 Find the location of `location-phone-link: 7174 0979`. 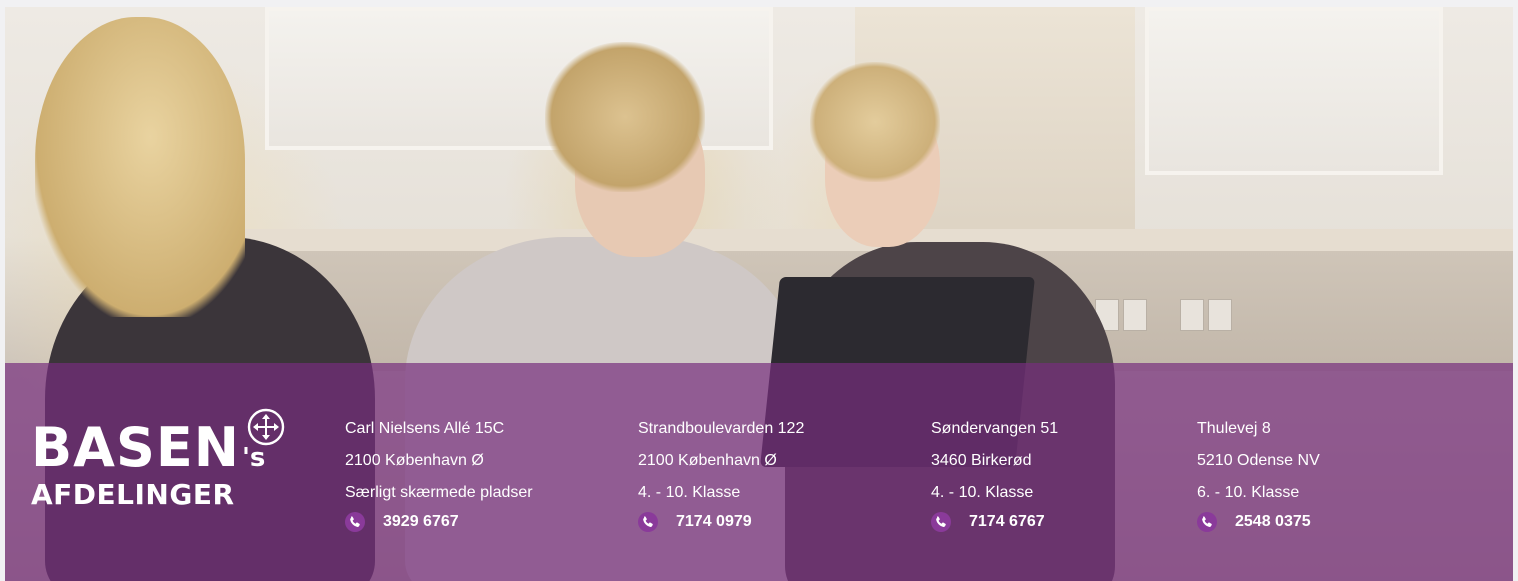

location-phone-link: 7174 0979 is located at coordinates (721, 522).